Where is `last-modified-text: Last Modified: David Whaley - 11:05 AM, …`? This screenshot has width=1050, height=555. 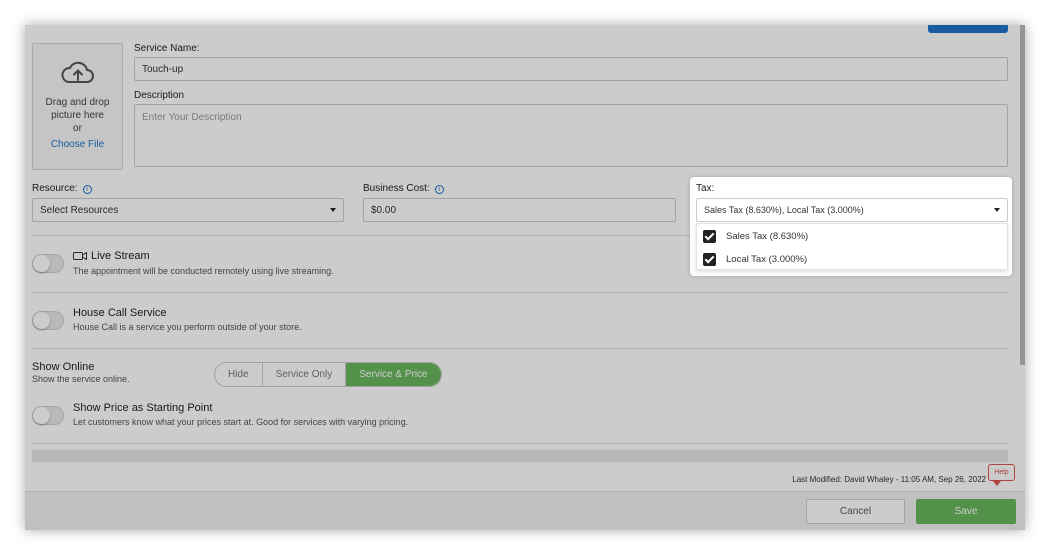
last-modified-text: Last Modified: David Whaley - 11:05 AM, … is located at coordinates (889, 479).